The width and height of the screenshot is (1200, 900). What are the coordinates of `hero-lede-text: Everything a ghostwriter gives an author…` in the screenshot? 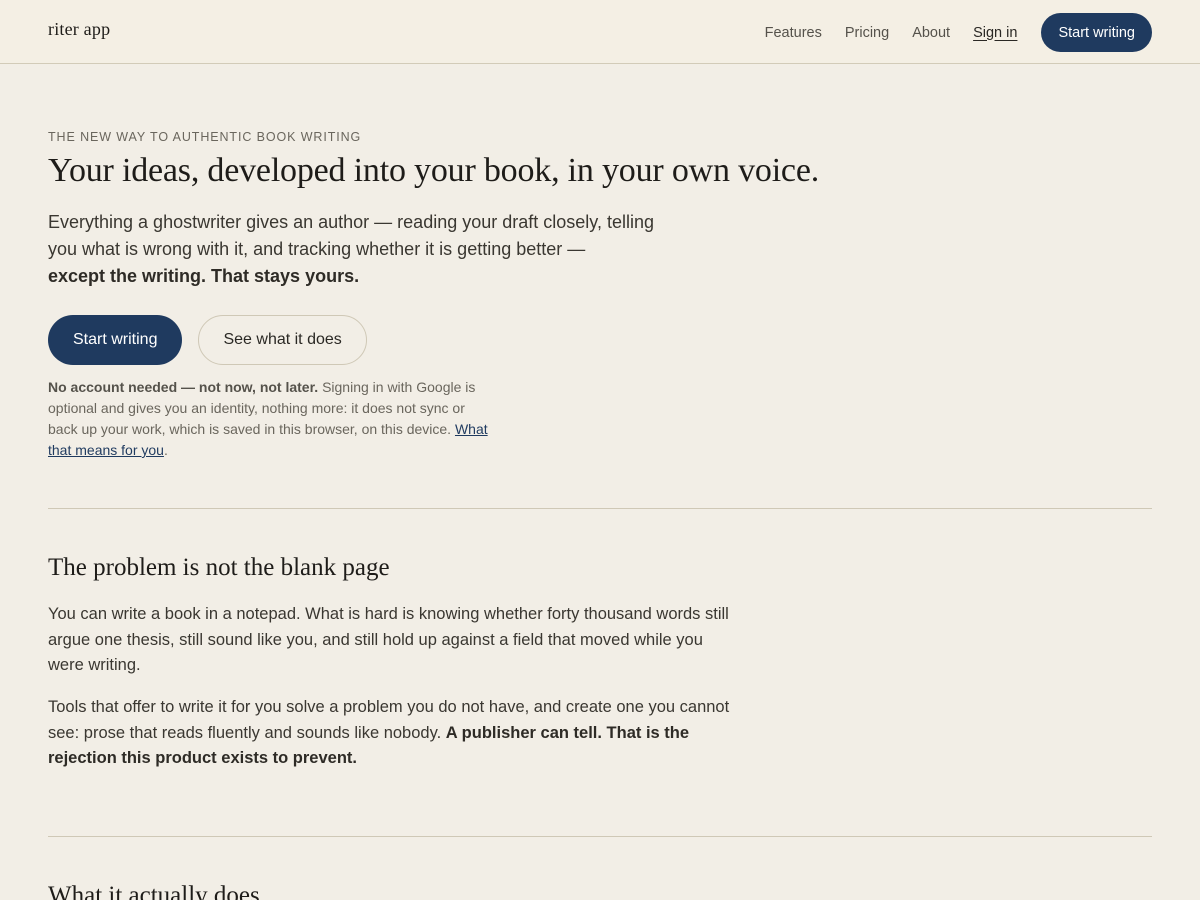 It's located at (351, 235).